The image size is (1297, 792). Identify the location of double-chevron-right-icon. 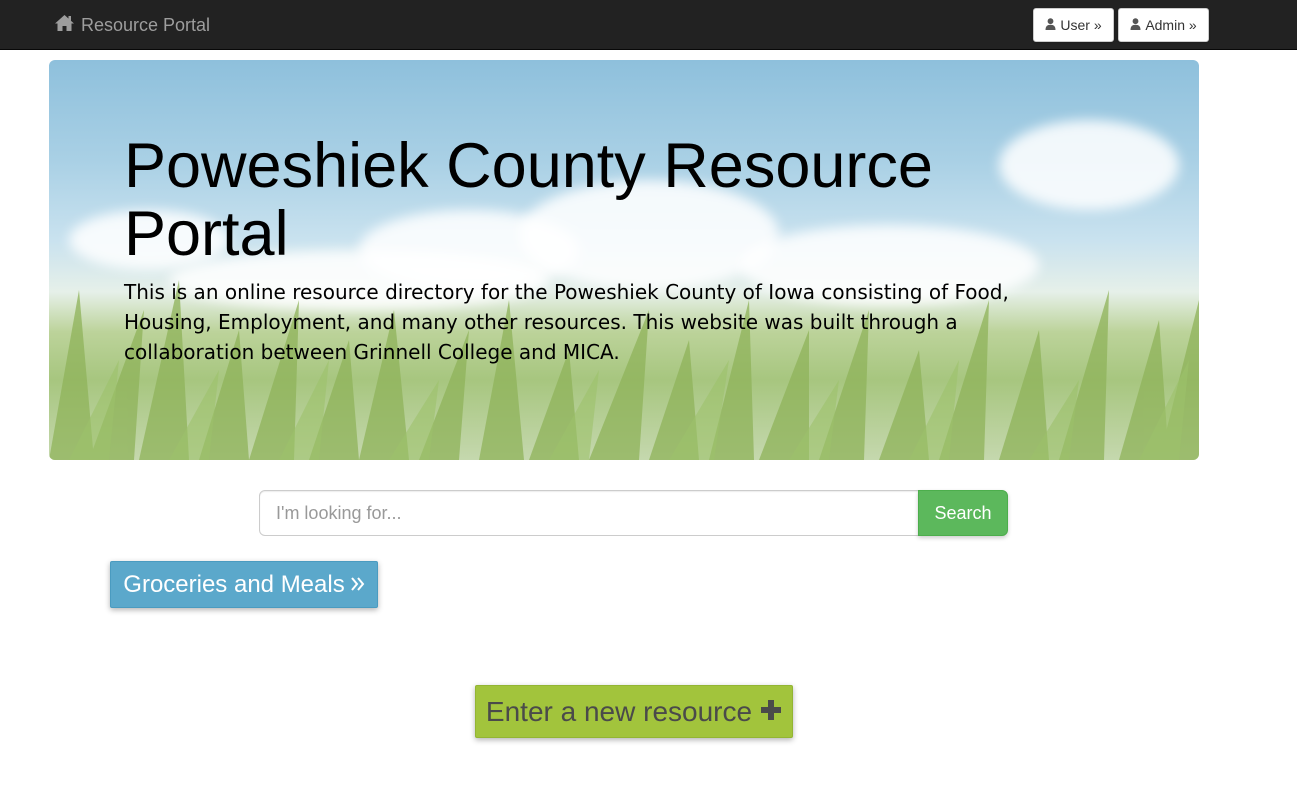
(357, 585).